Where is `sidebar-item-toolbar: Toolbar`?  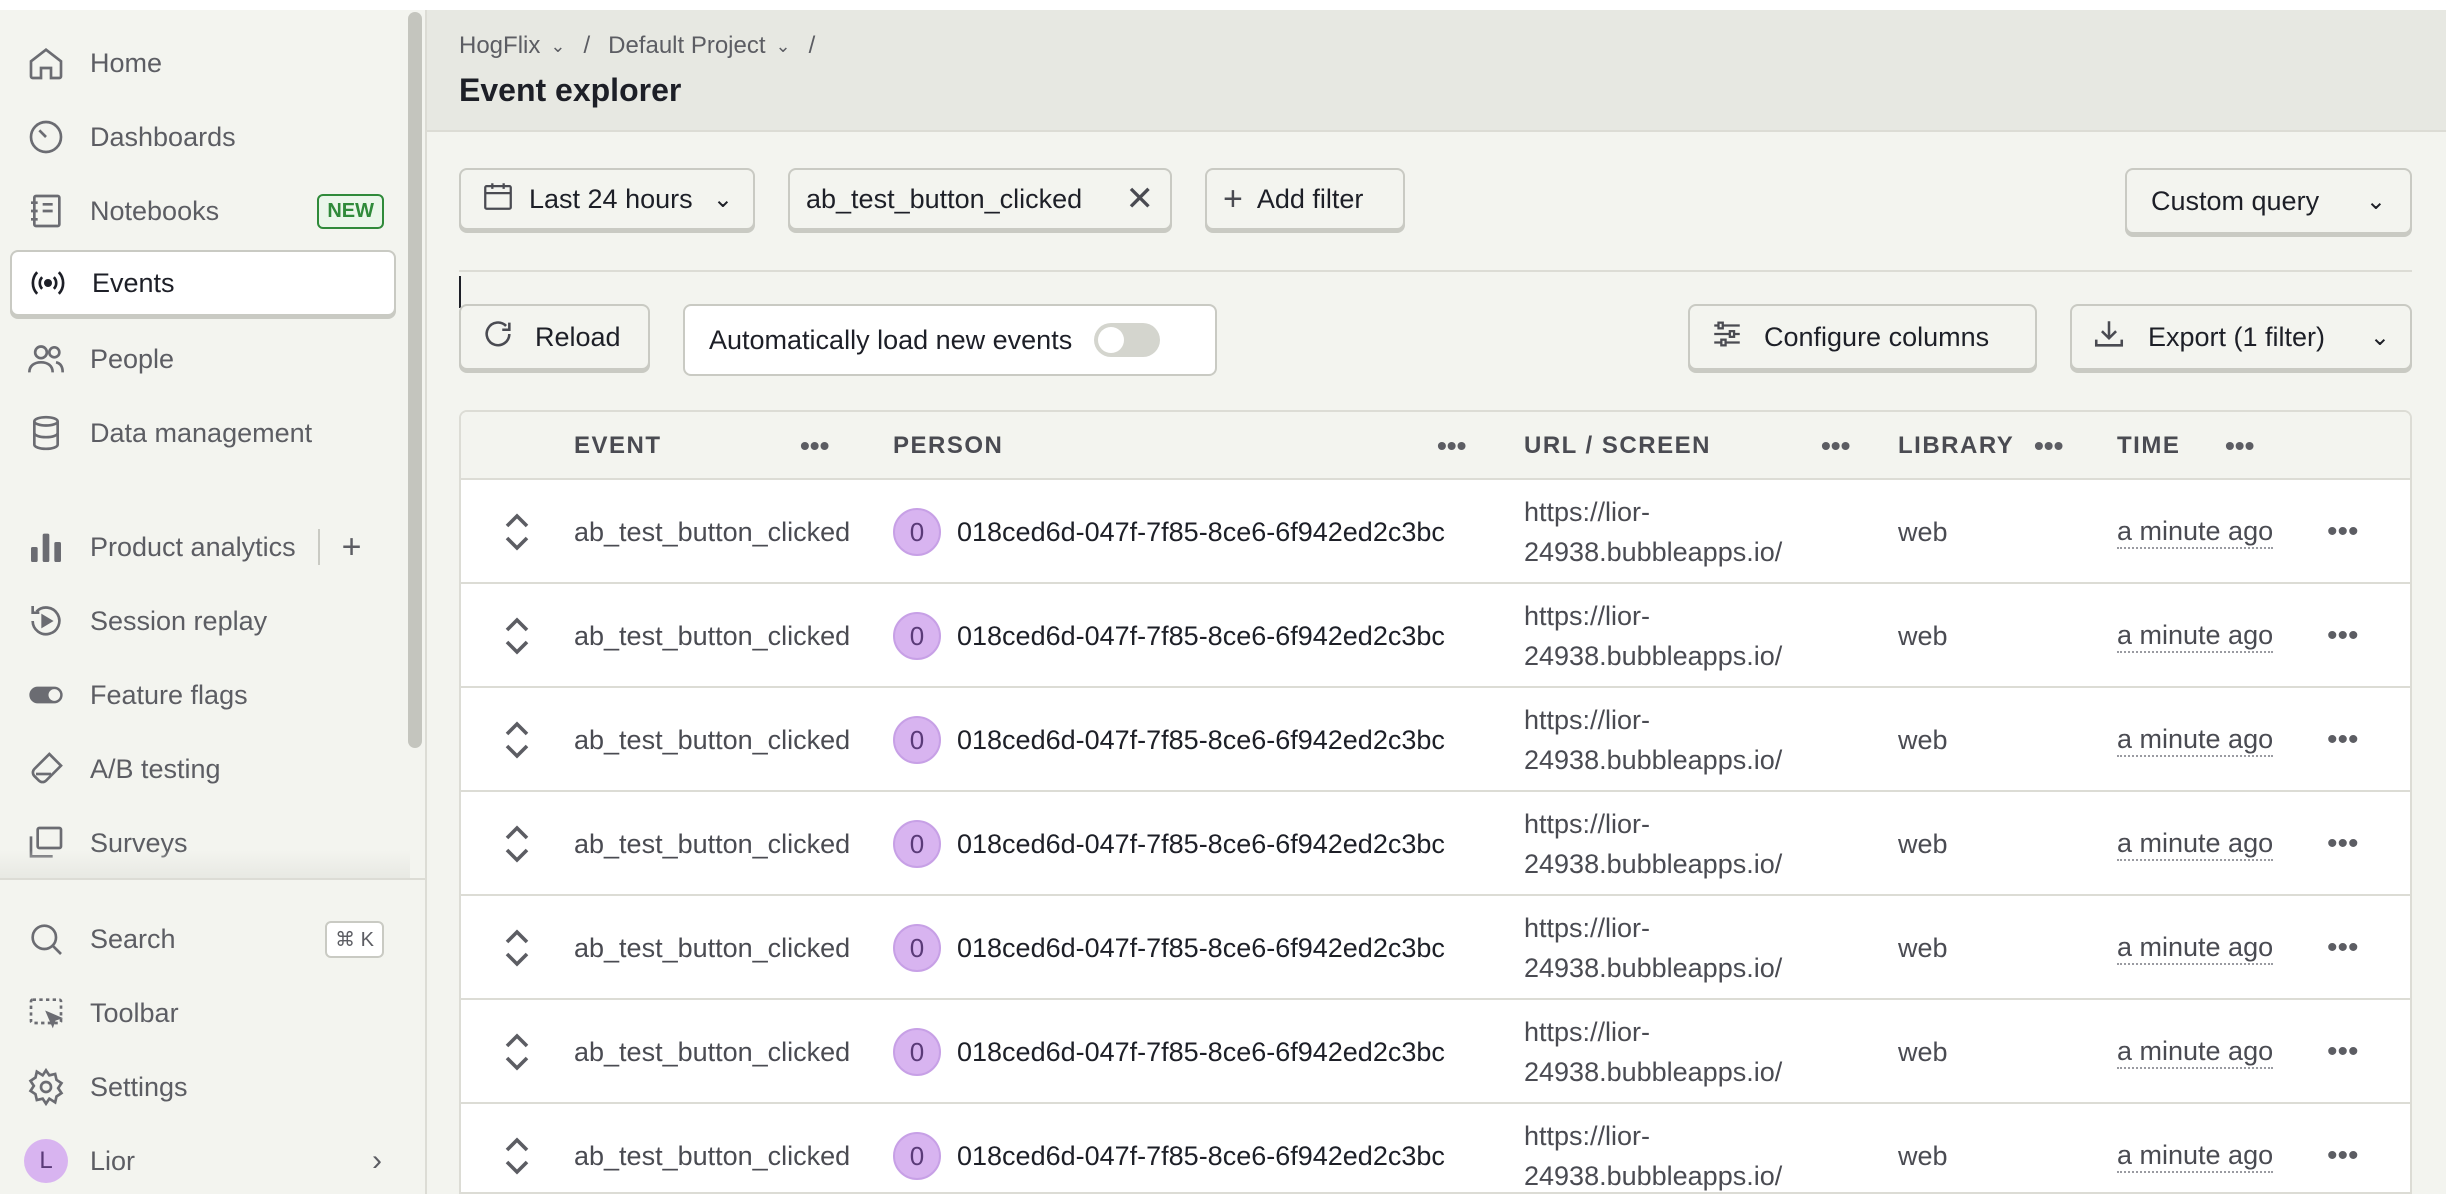
sidebar-item-toolbar: Toolbar is located at coordinates (203, 1013).